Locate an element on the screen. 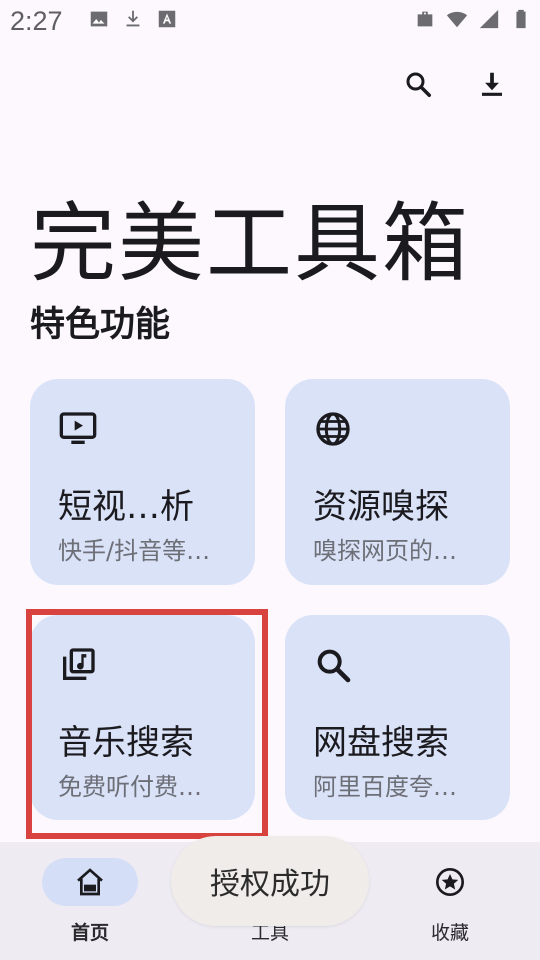  nav-label: 首页 is located at coordinates (89, 933).